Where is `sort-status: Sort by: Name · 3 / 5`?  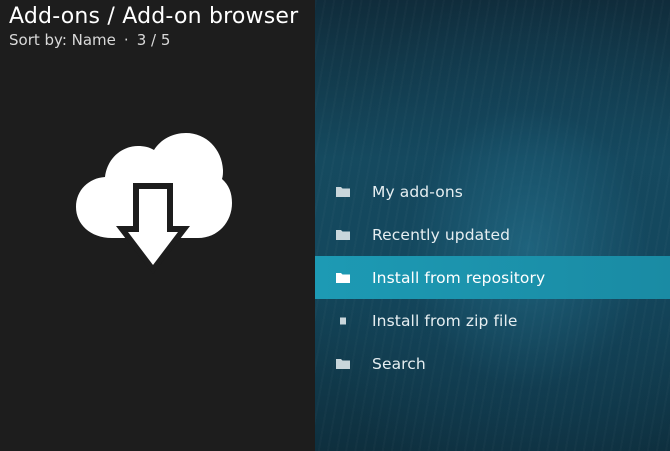 sort-status: Sort by: Name · 3 / 5 is located at coordinates (153, 40).